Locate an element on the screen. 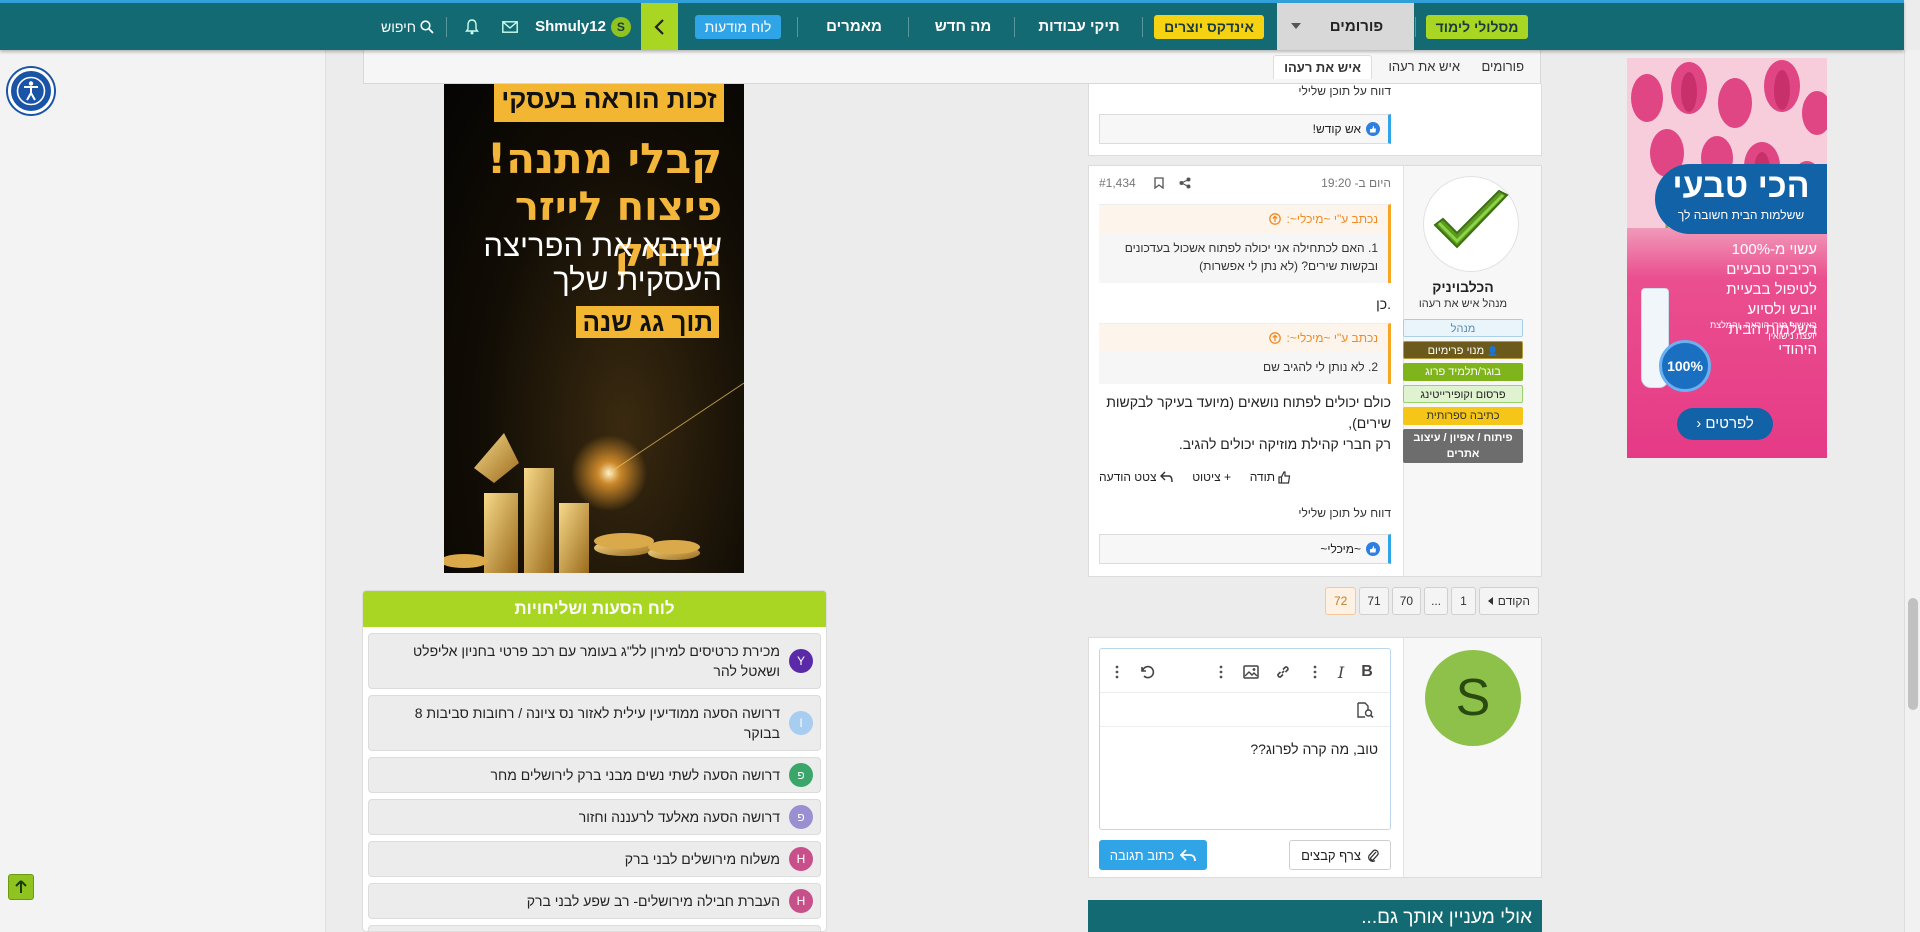  ad-right-cta-button: לפרטים ‹ is located at coordinates (1725, 424).